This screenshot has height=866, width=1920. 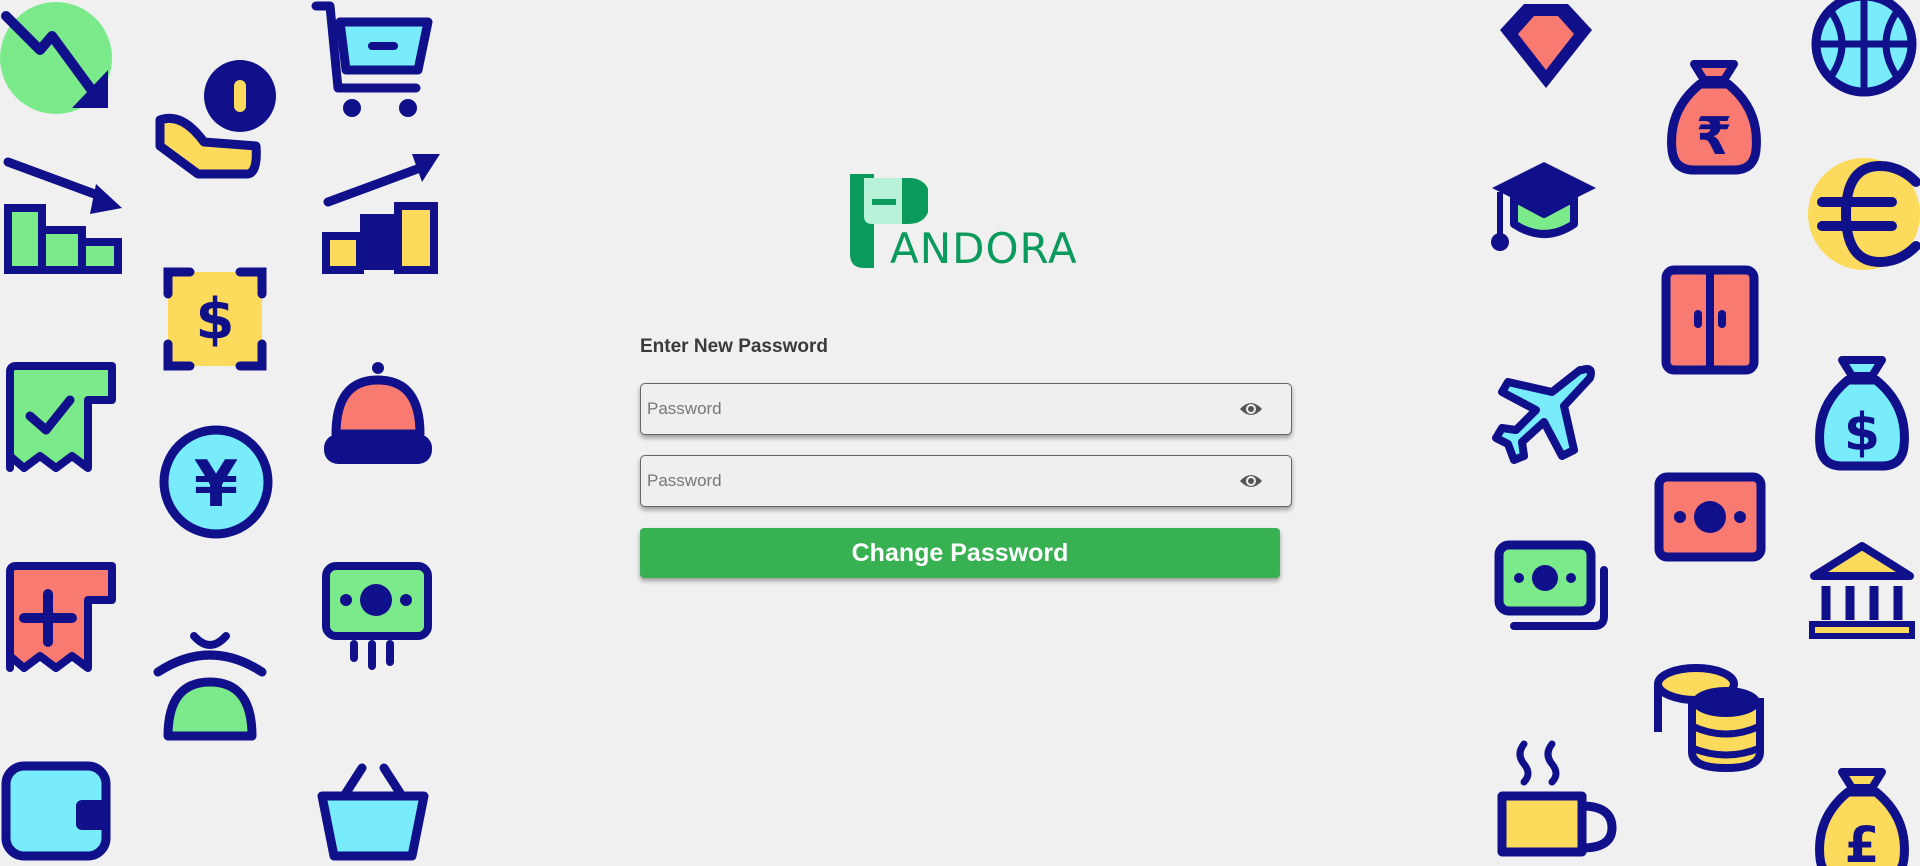 What do you see at coordinates (1863, 213) in the screenshot?
I see `euro-coin-icon` at bounding box center [1863, 213].